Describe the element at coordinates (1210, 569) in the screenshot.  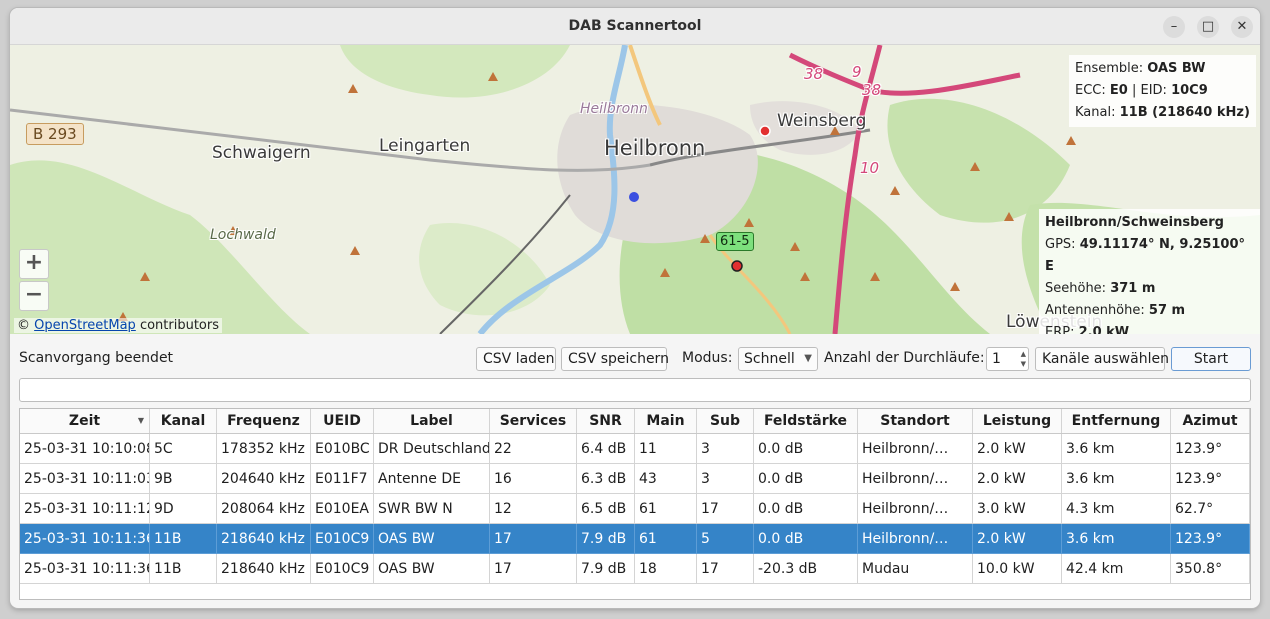
I see `cell-azimut: 350.8°` at that location.